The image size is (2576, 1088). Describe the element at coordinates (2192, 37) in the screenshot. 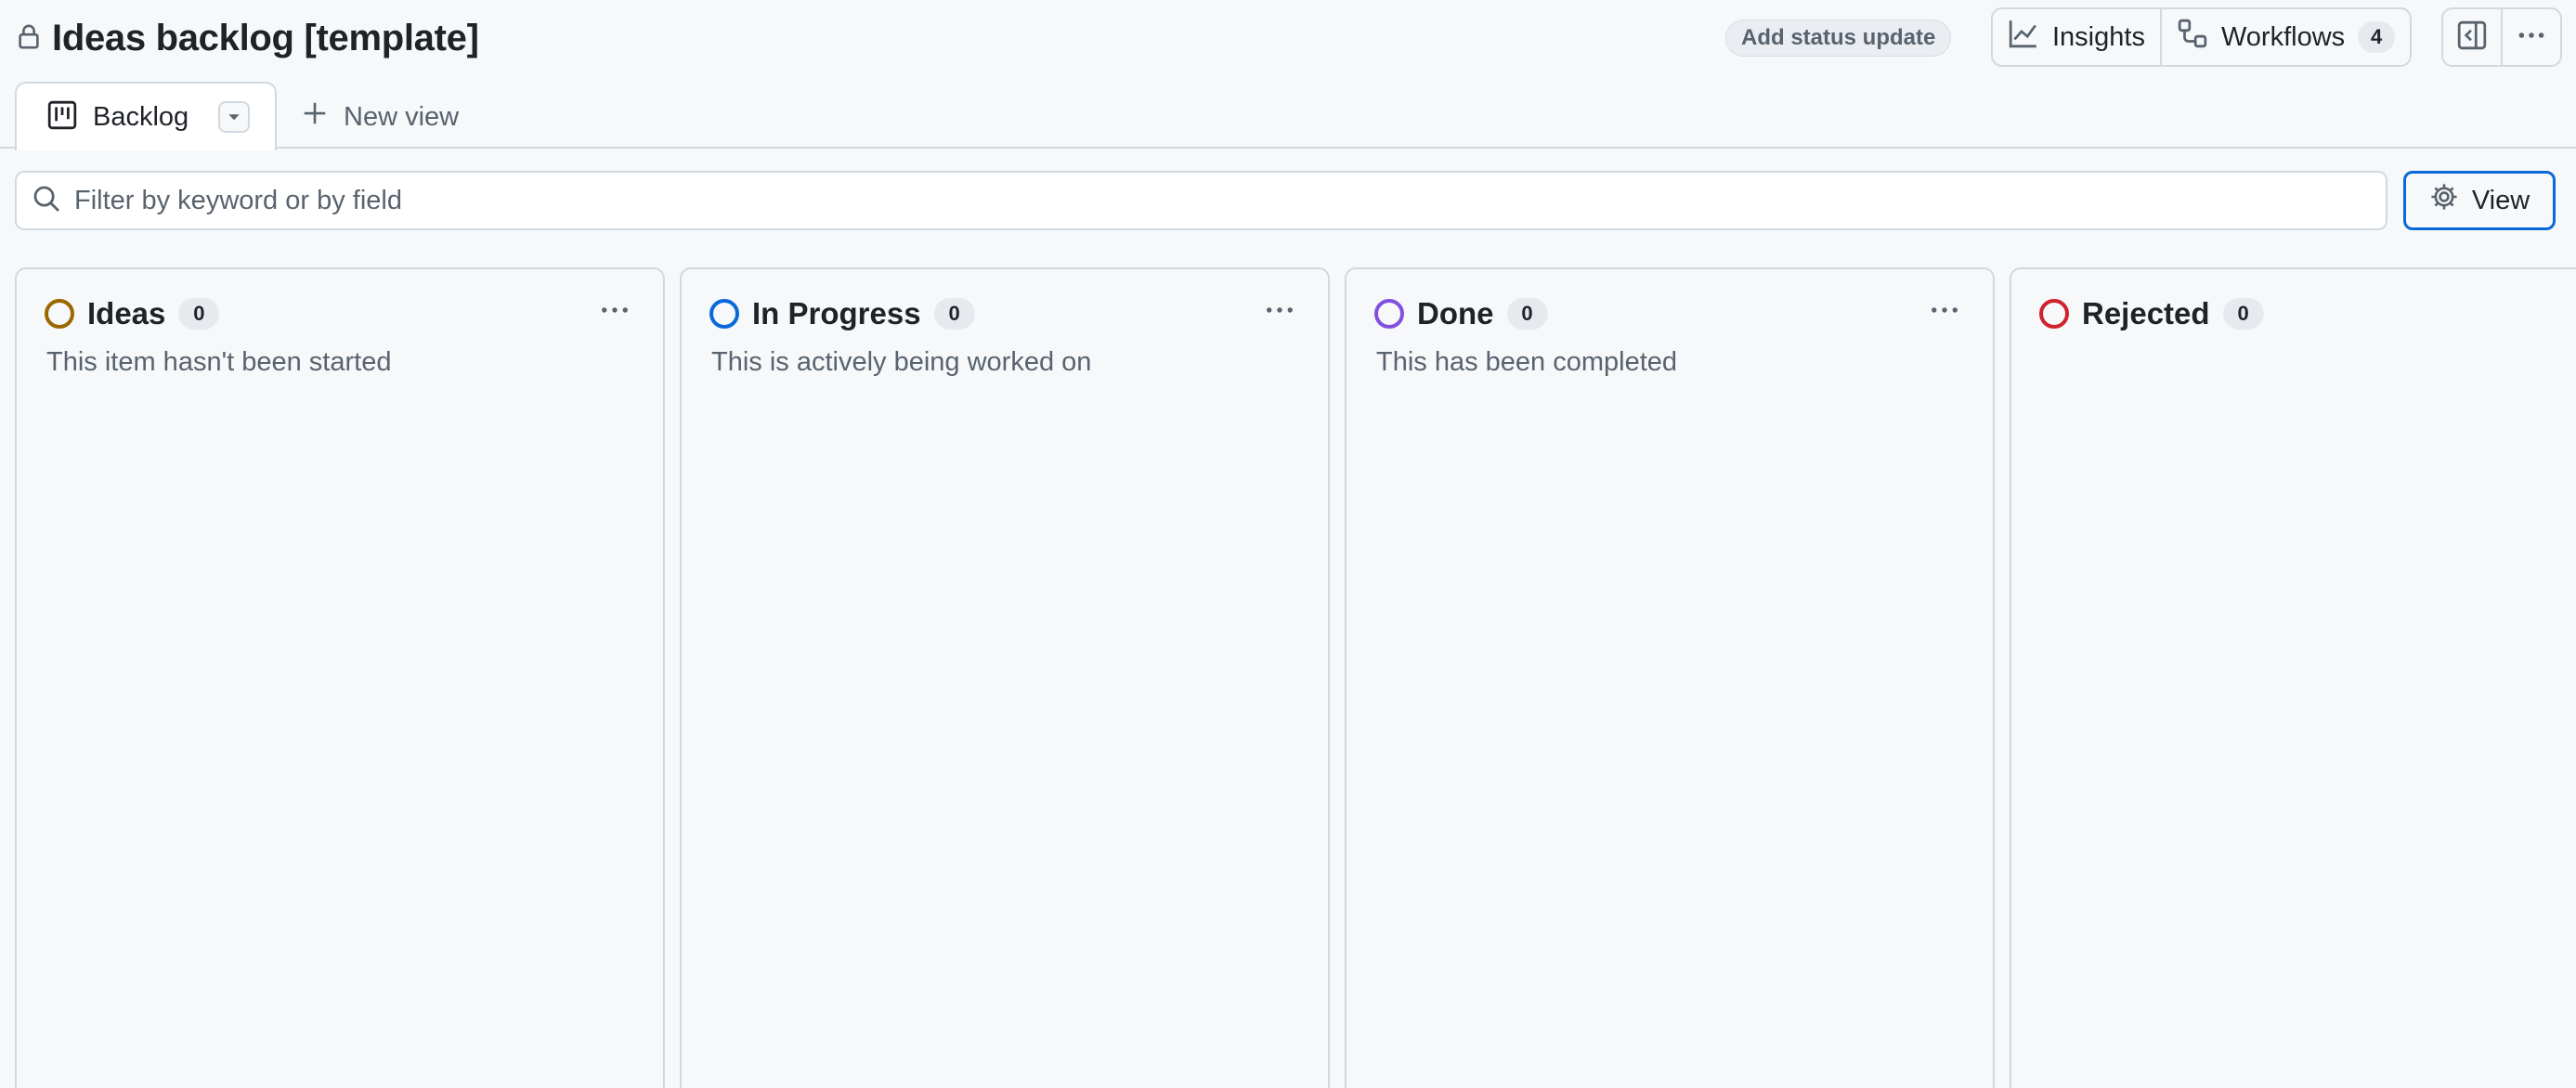

I see `workflow-icon` at that location.